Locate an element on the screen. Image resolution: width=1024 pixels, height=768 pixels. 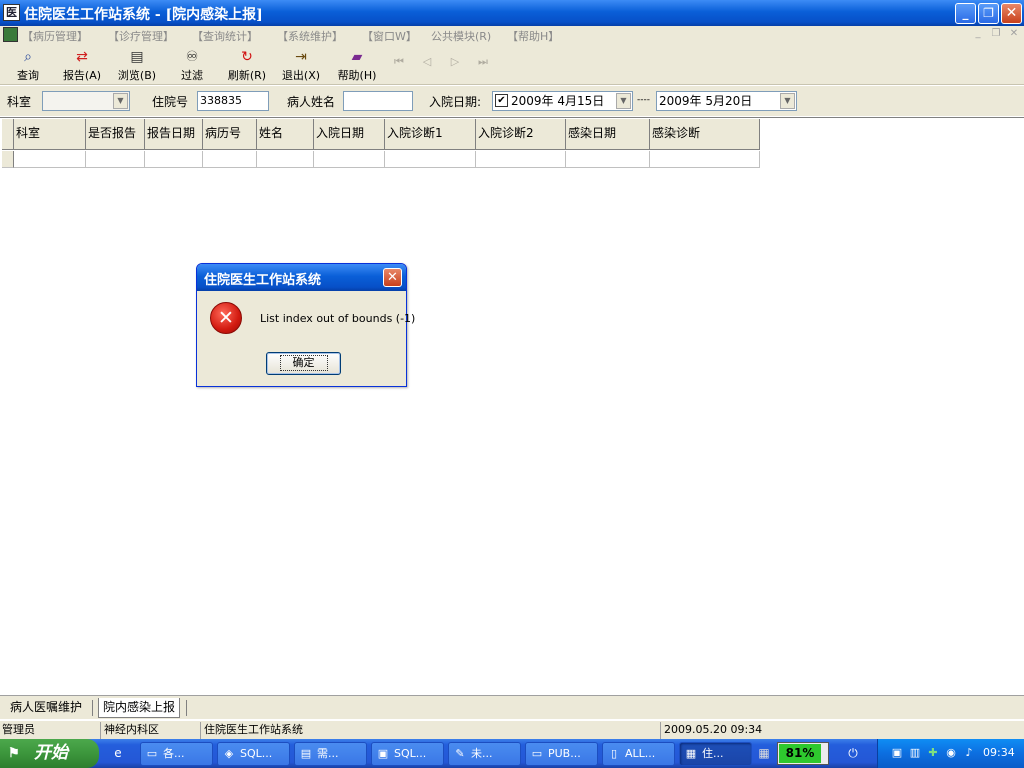
report-button: ⇄ 报告(A) is located at coordinates (82, 66).